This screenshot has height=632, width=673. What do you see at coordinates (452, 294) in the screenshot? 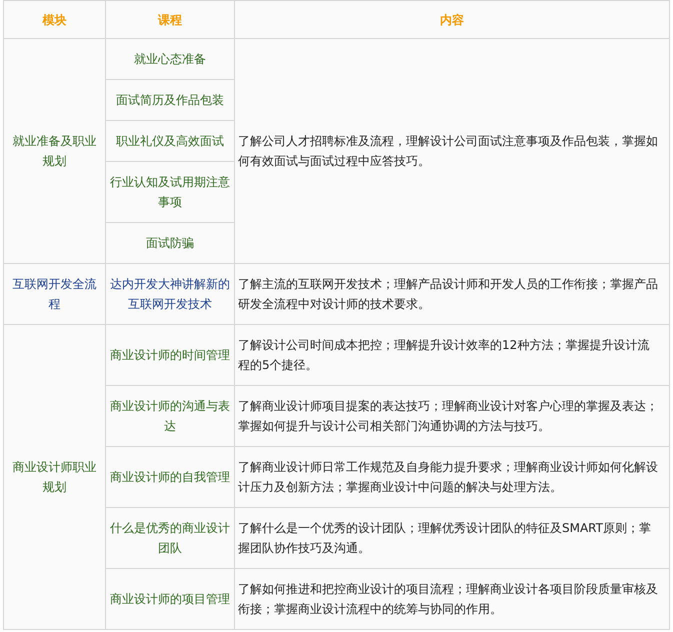
I see `content-cell: 了解主流的互联网开发技术；理解产品设计师和开发人员的工作衔接；掌握产品研发全流程中对设计师的技术要求。` at bounding box center [452, 294].